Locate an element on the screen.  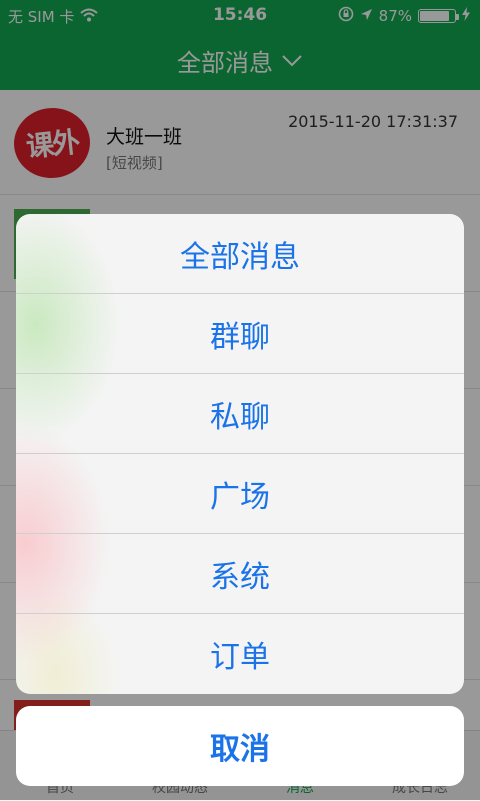
action-plaza: 广场 is located at coordinates (240, 494).